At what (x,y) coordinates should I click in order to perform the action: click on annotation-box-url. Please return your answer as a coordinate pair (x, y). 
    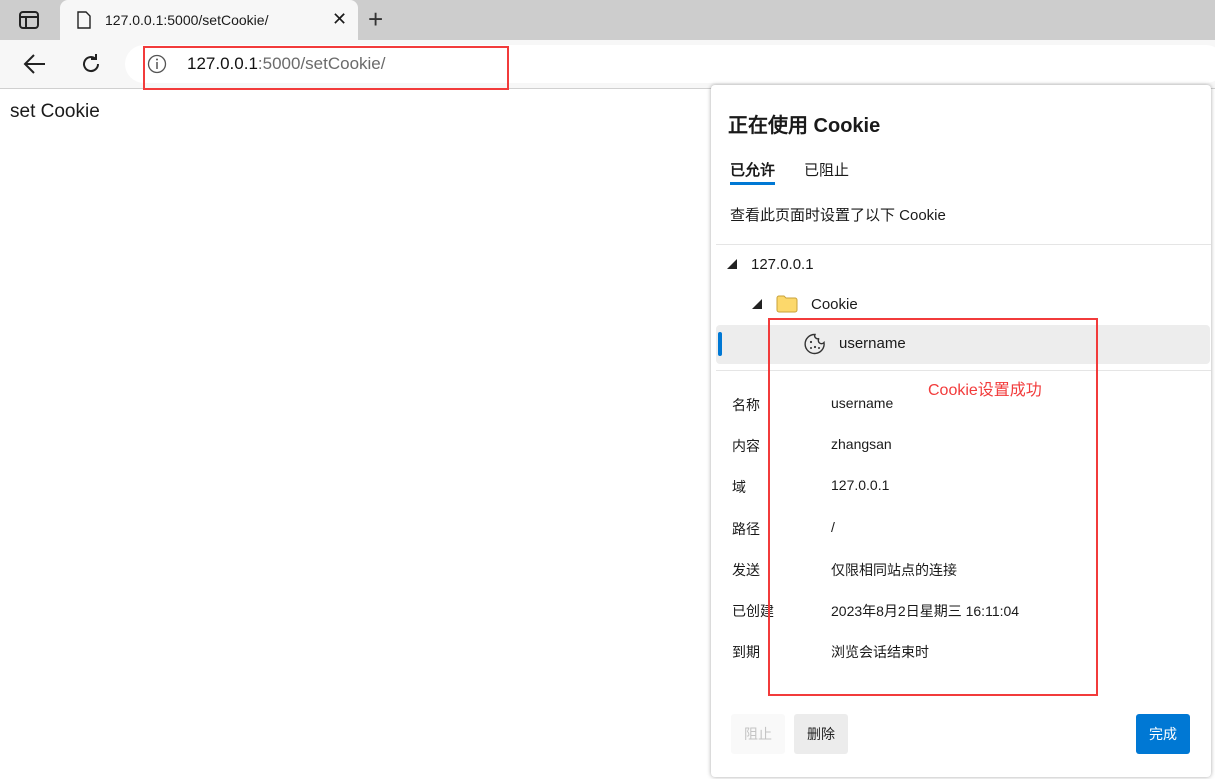
    Looking at the image, I should click on (326, 68).